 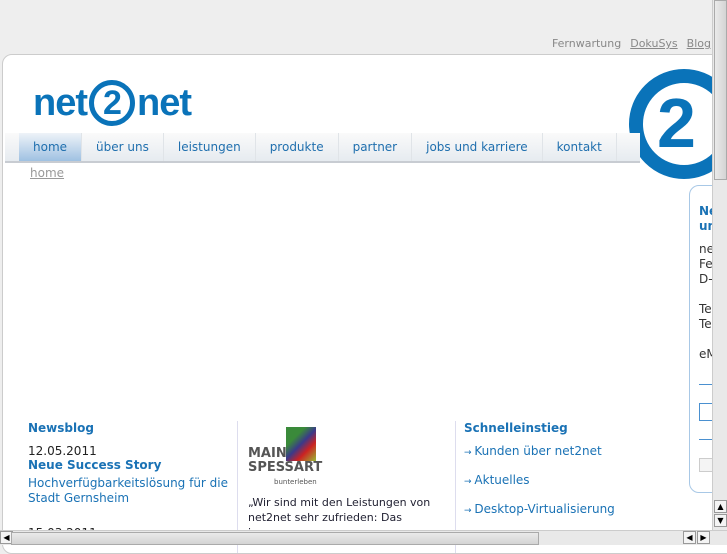 I want to click on logo-text-right: net, so click(x=164, y=102).